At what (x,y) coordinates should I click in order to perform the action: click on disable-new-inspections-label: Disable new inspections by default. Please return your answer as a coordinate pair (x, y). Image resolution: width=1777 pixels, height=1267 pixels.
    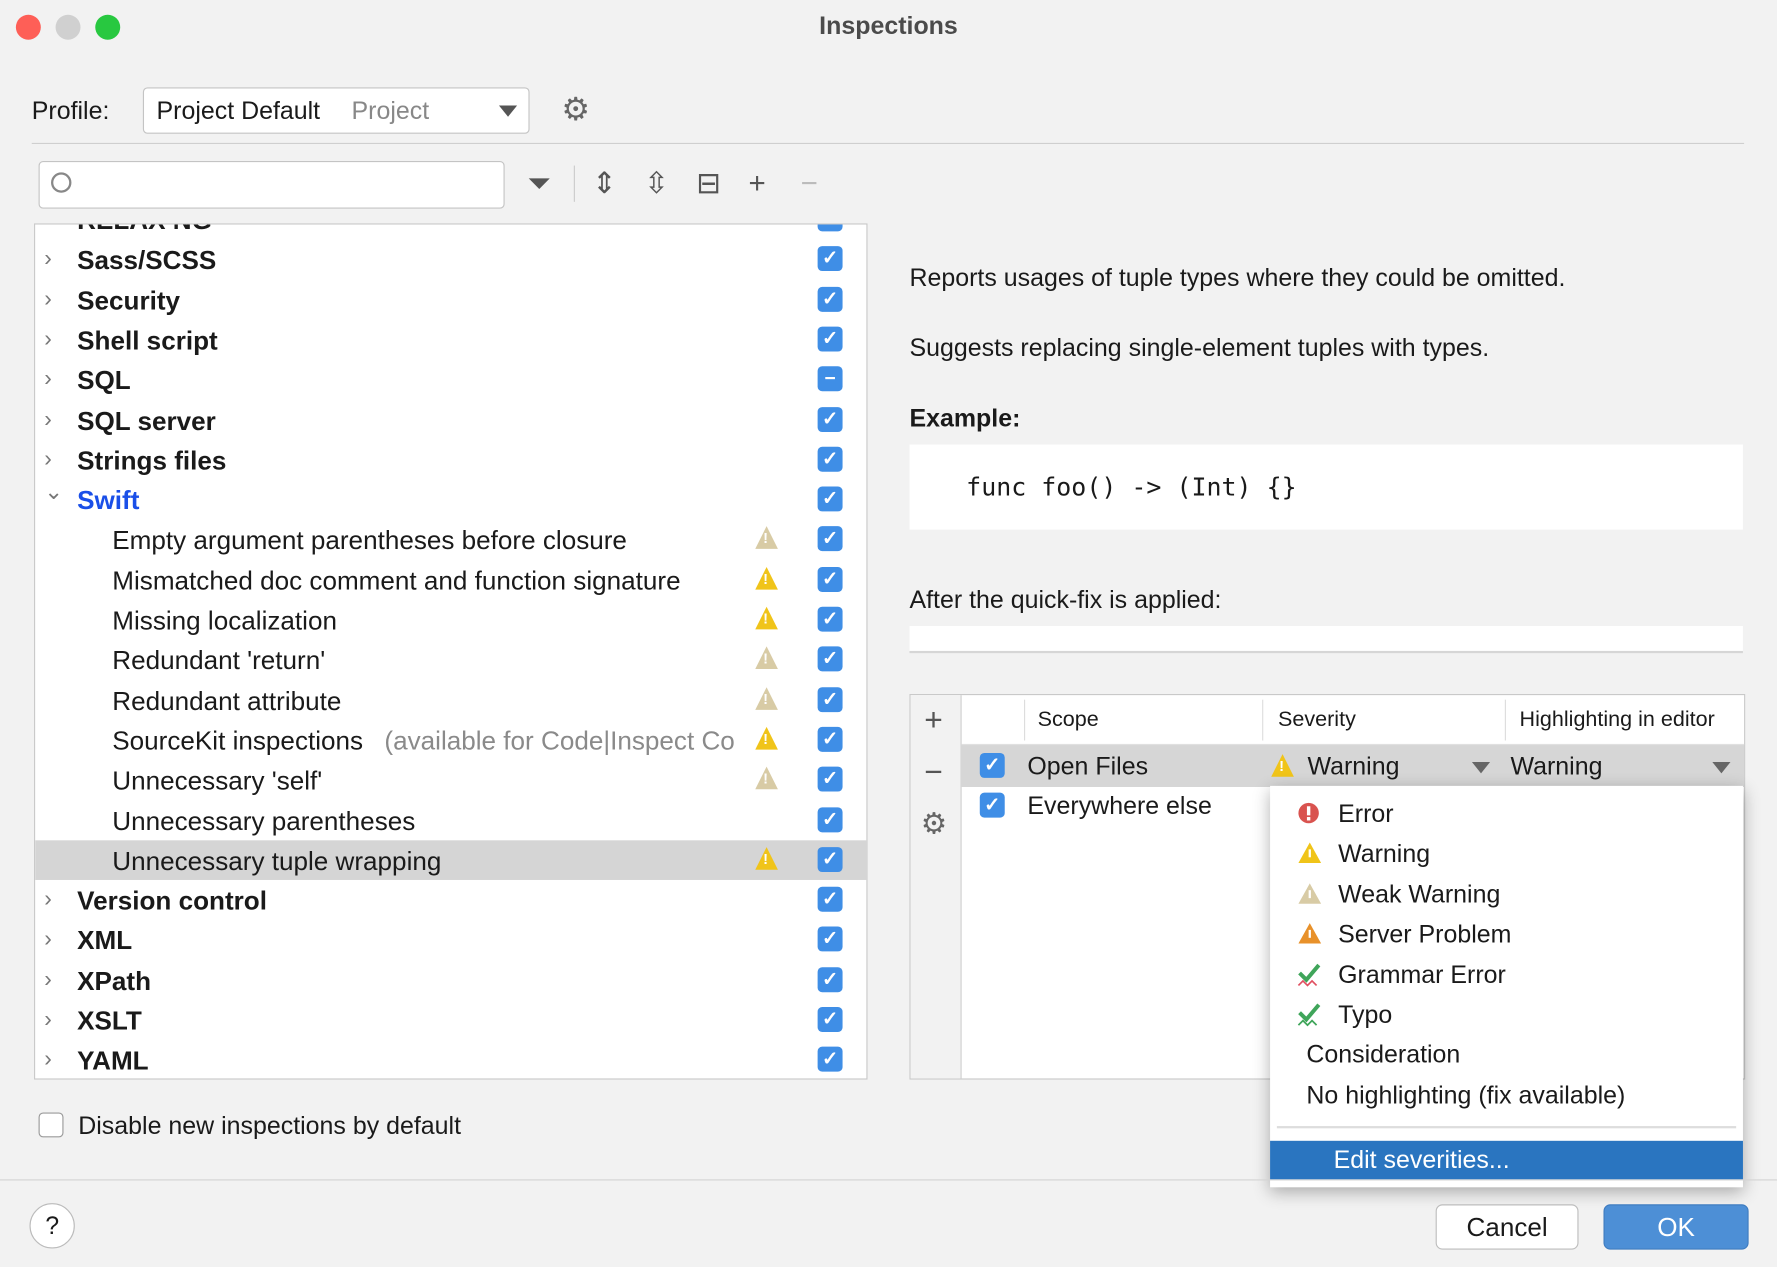
    Looking at the image, I should click on (269, 1125).